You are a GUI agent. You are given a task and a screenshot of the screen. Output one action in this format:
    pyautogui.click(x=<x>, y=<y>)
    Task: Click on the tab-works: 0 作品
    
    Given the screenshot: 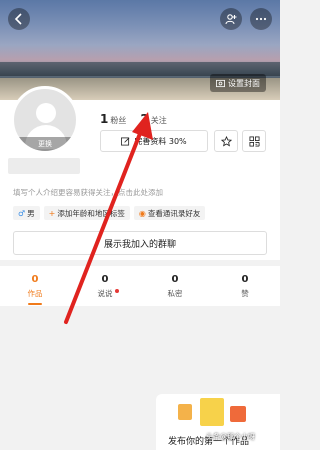 What is the action you would take?
    pyautogui.click(x=35, y=286)
    